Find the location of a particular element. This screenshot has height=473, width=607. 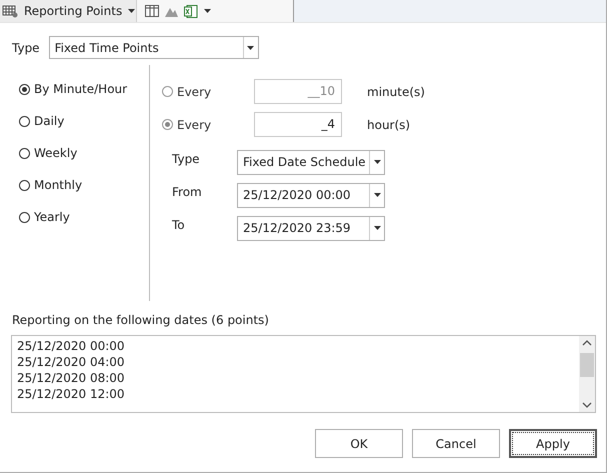

scroll-up-icon is located at coordinates (587, 343).